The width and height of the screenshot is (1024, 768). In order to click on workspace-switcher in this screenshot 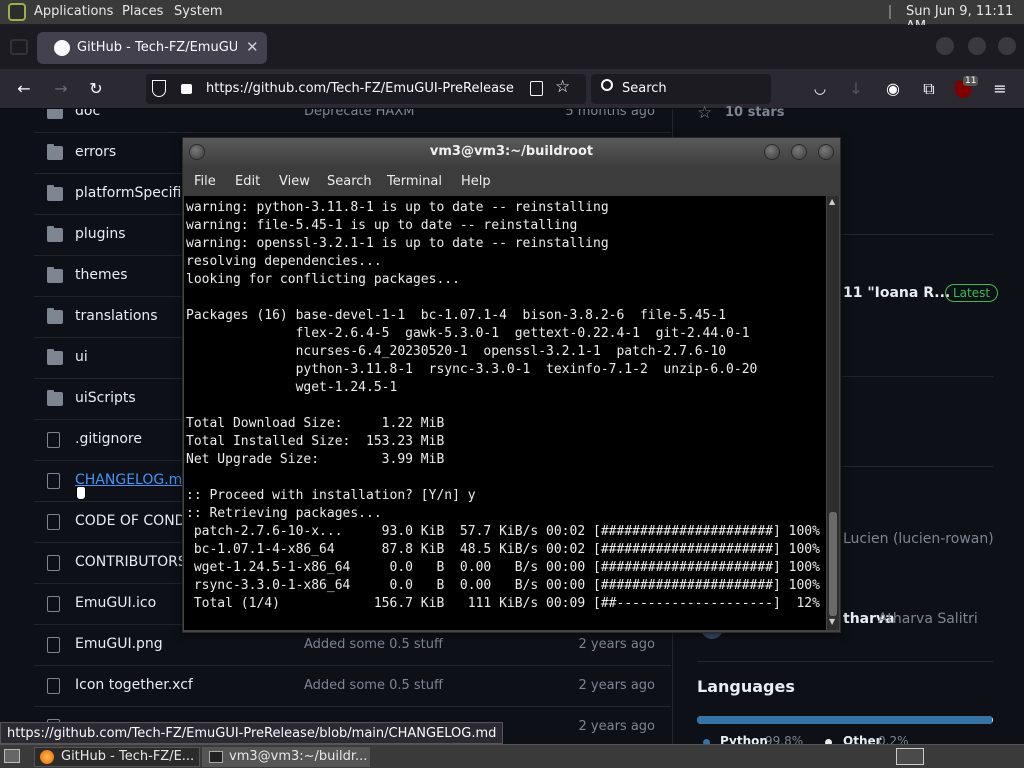, I will do `click(910, 756)`.